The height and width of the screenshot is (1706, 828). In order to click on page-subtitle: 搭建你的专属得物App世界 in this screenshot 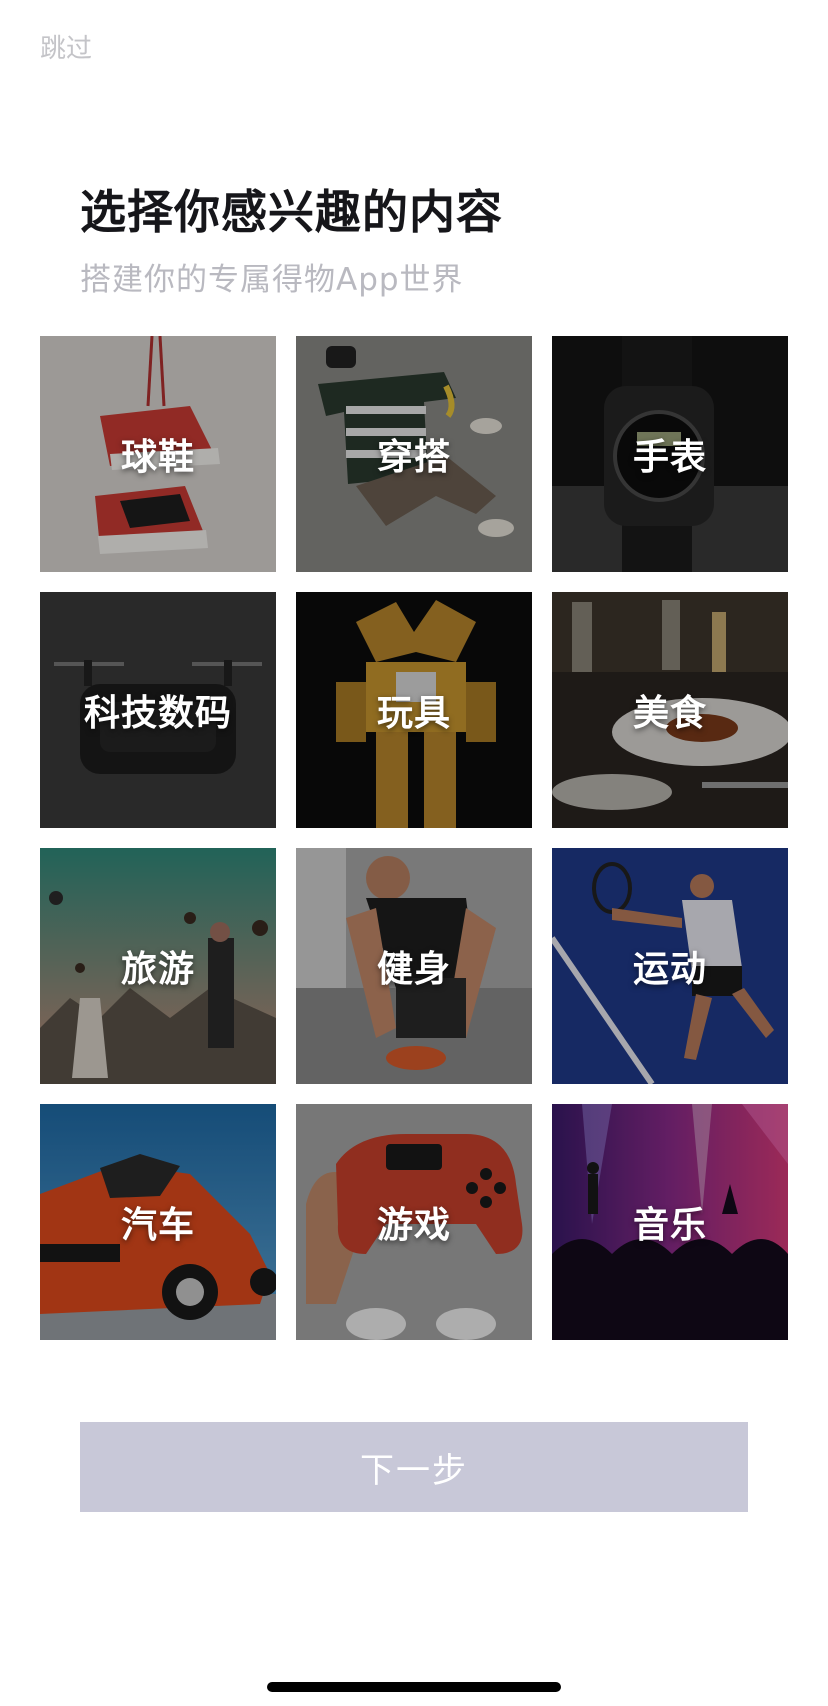, I will do `click(272, 280)`.